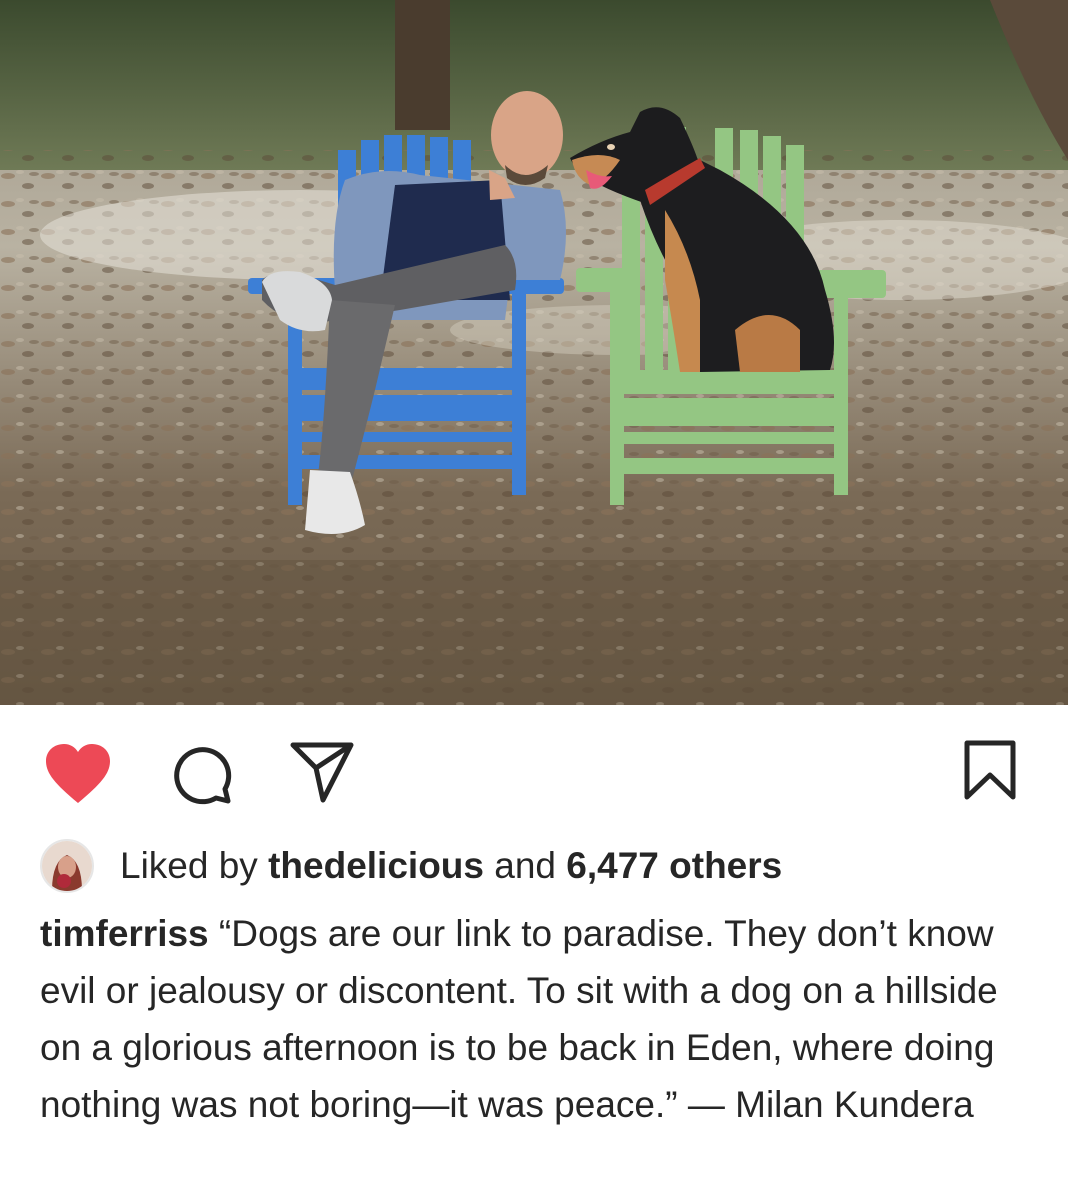  Describe the element at coordinates (376, 866) in the screenshot. I see `liker-username: thedelicious` at that location.